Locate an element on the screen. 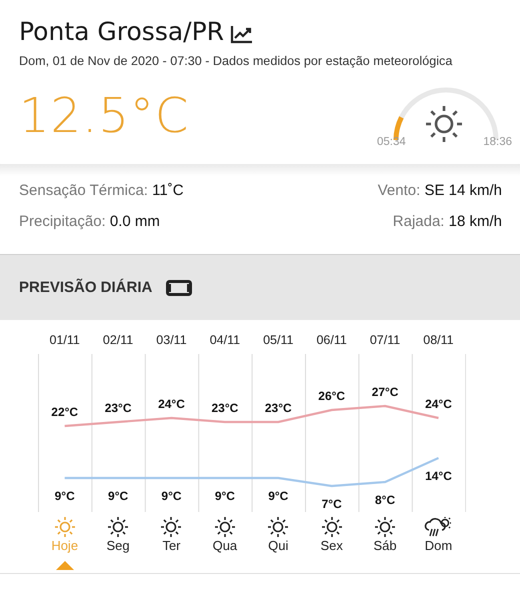 Image resolution: width=520 pixels, height=610 pixels. current-temperature: 12.5°C is located at coordinates (104, 116).